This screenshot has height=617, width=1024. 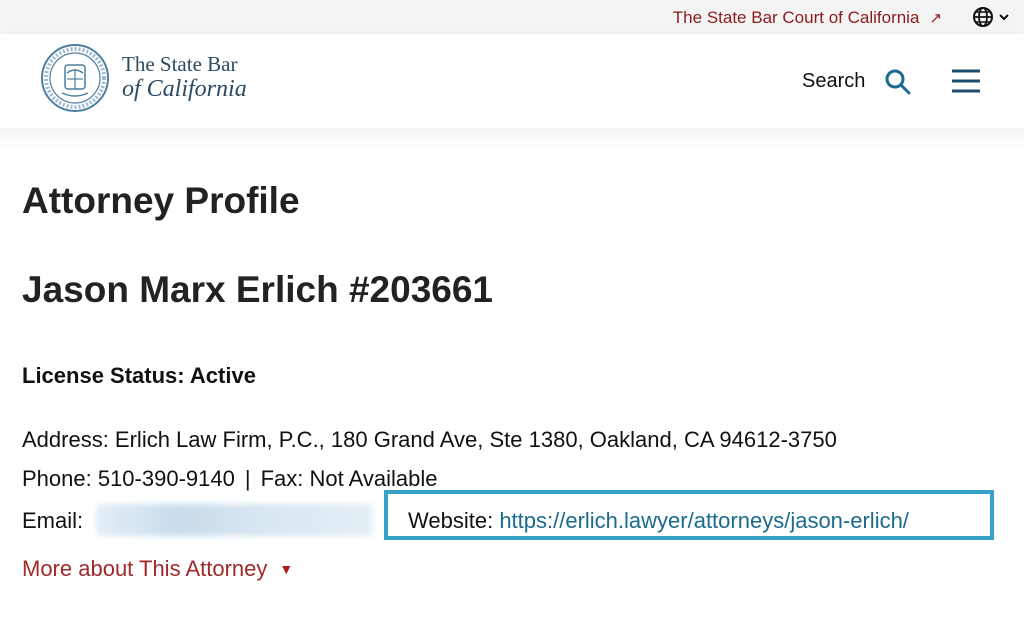 I want to click on more-about-attorney-toggle: More about This Attorney ▼, so click(x=157, y=569).